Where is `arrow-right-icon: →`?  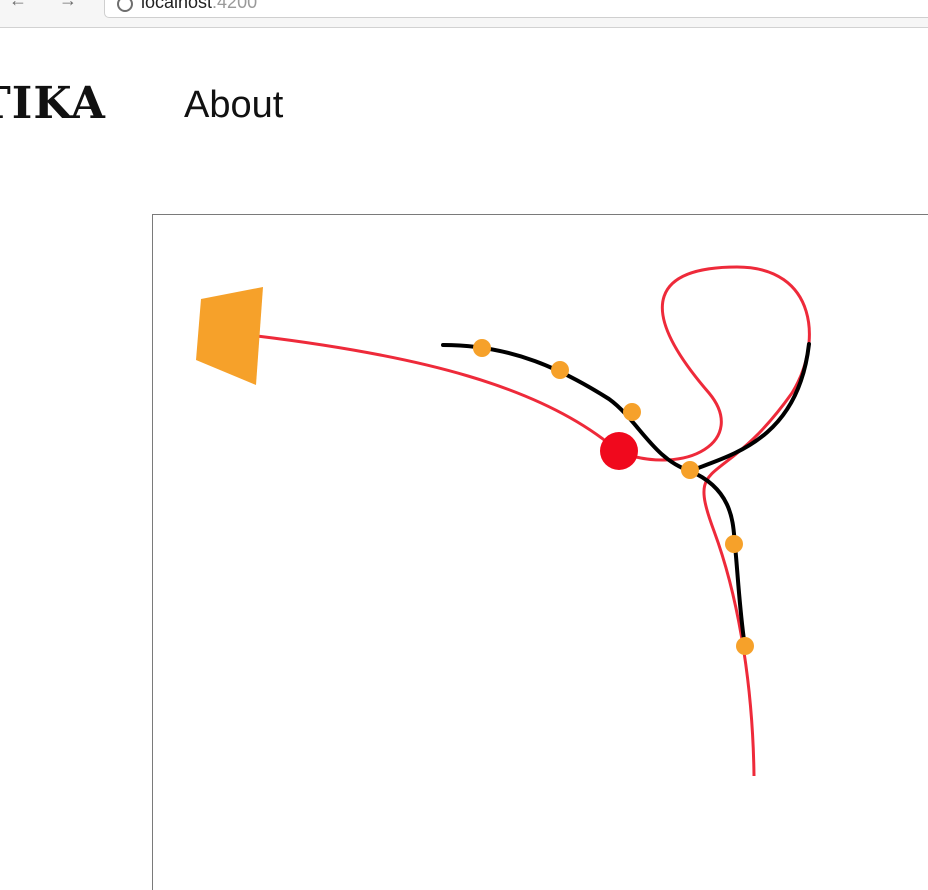 arrow-right-icon: → is located at coordinates (68, 5).